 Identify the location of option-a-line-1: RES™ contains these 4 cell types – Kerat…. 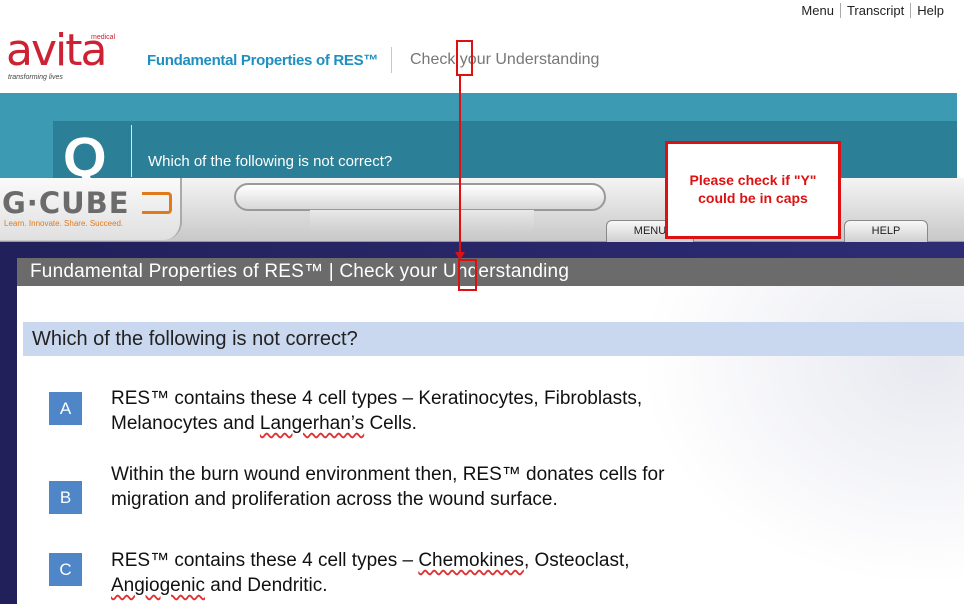
(377, 398).